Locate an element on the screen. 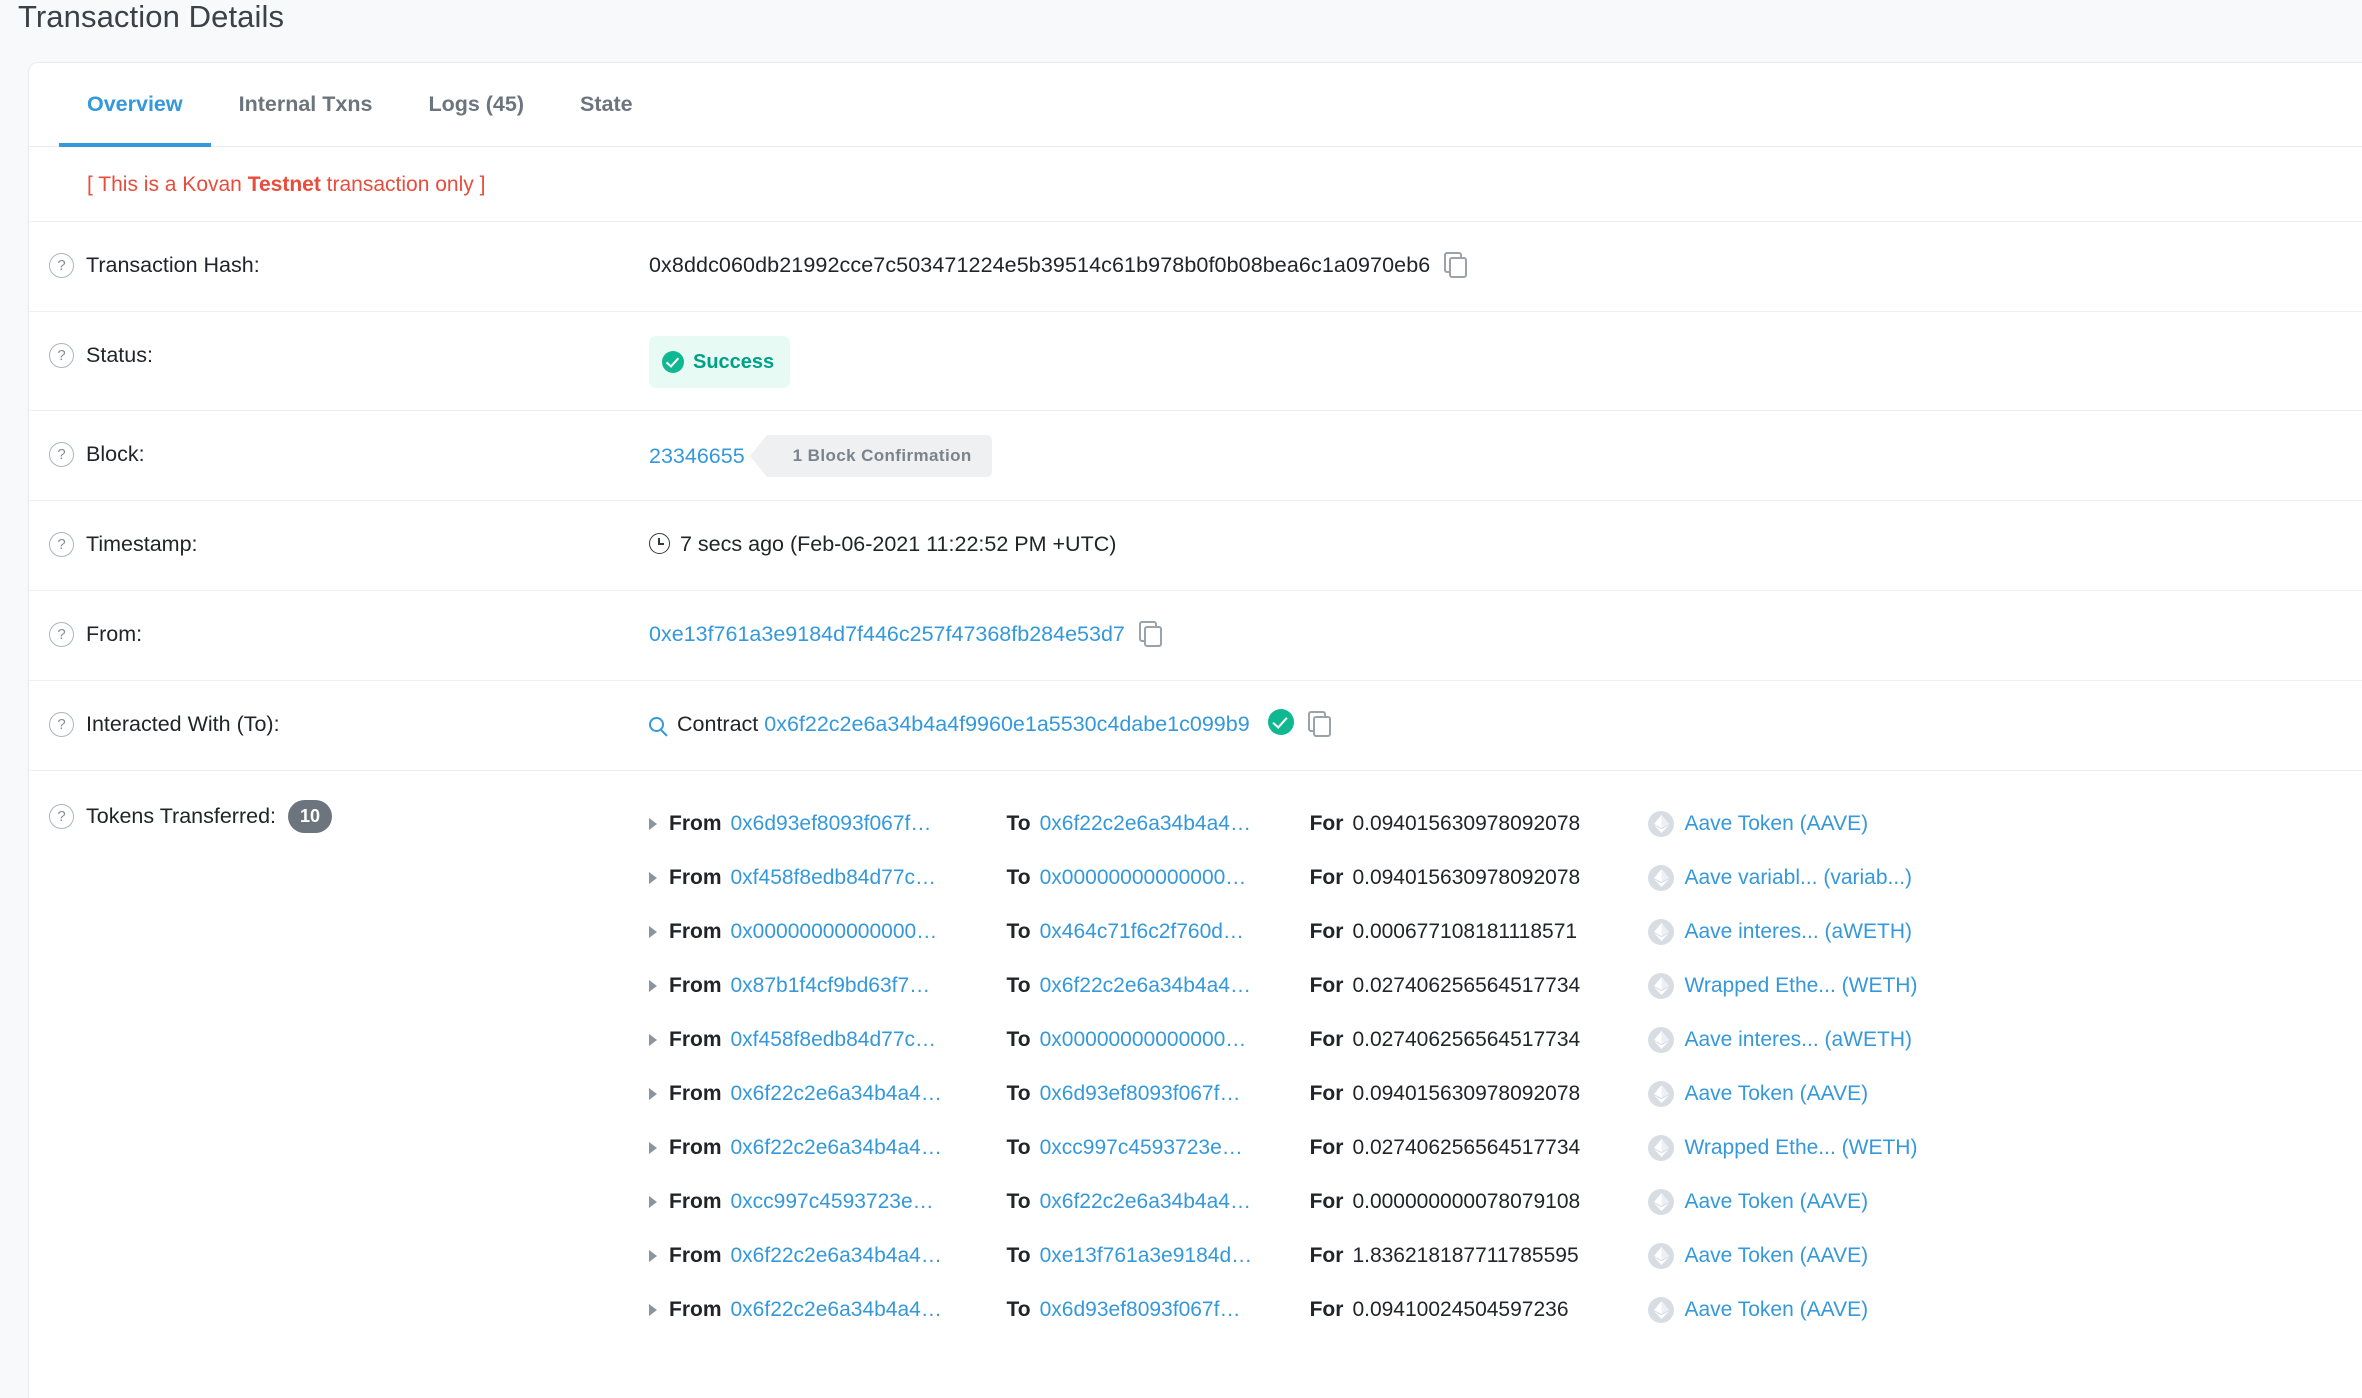 This screenshot has height=1398, width=2362. block-number-link: 23346655 is located at coordinates (697, 456).